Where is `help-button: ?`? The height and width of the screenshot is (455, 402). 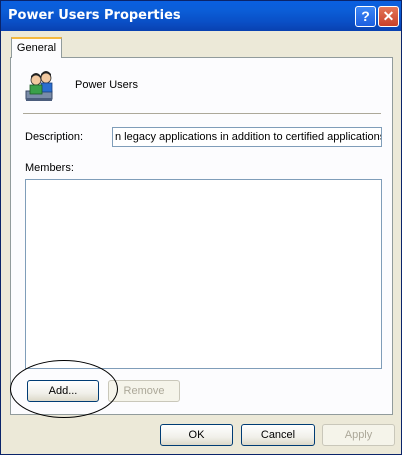 help-button: ? is located at coordinates (365, 16).